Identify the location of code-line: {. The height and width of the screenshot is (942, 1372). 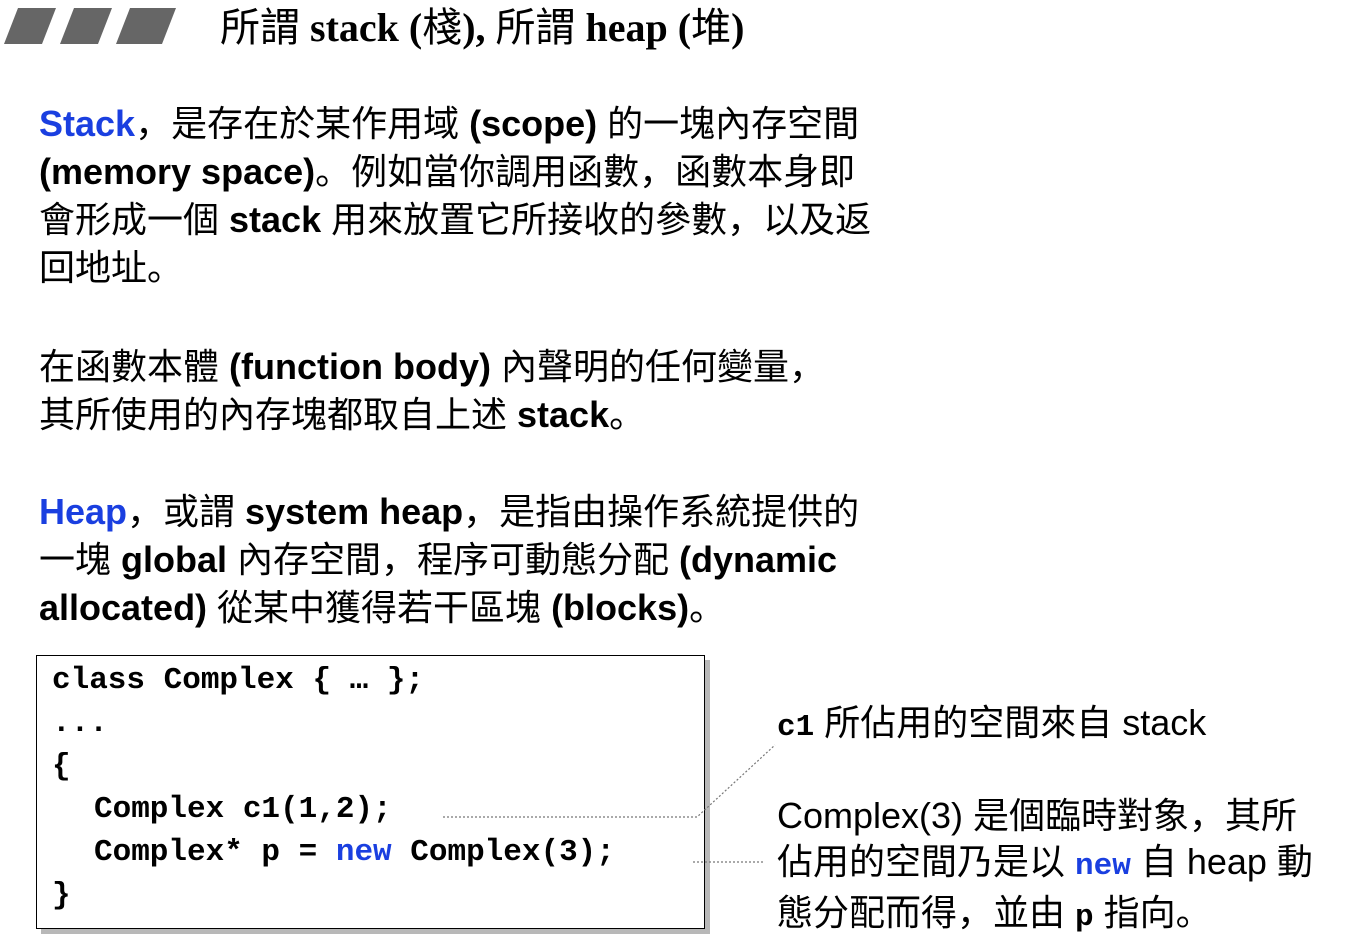
(61, 766).